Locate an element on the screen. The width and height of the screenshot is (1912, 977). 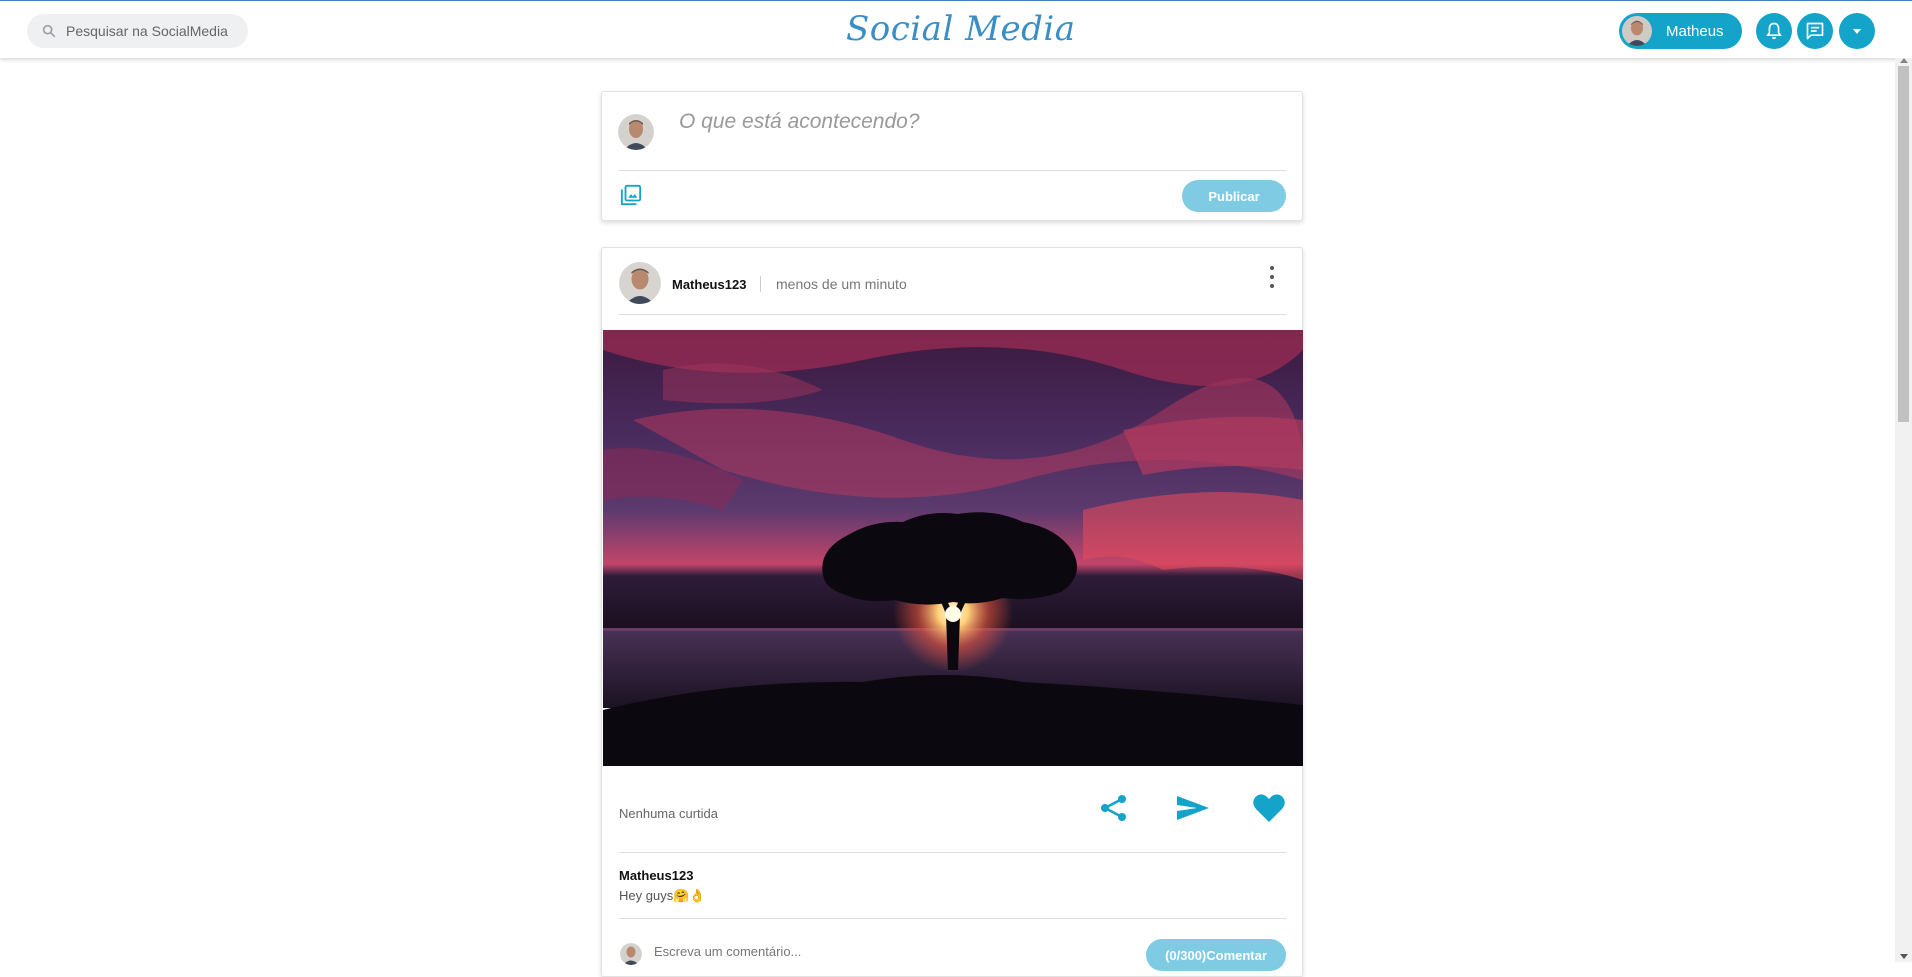
heart-icon is located at coordinates (1269, 808).